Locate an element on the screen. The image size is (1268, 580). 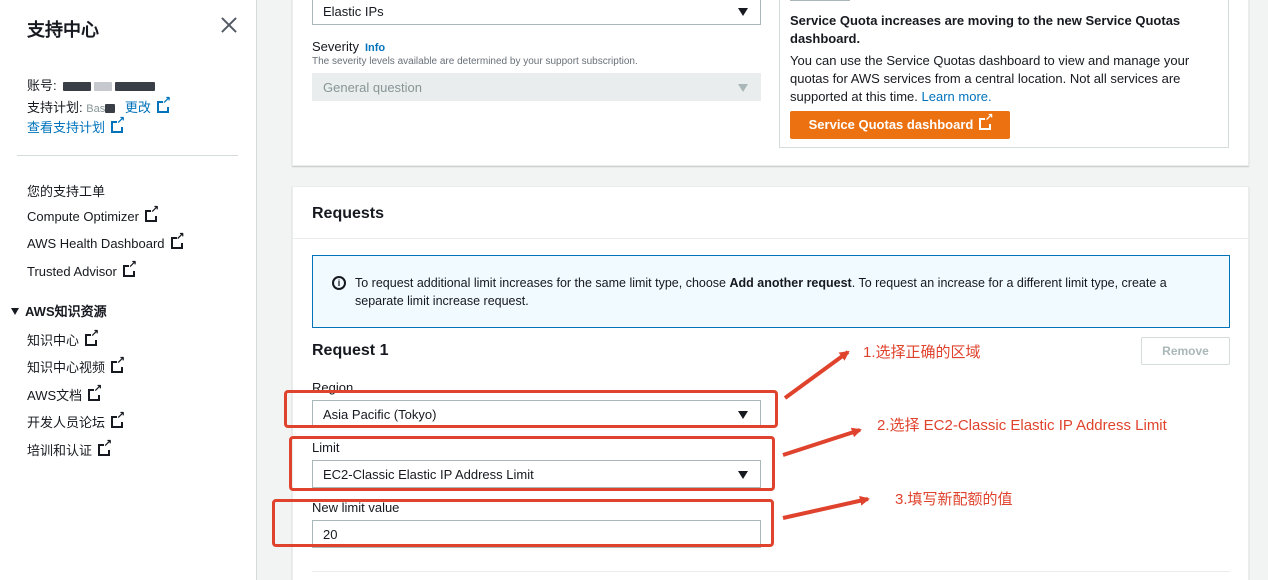
annotation-arrows is located at coordinates (826, 435).